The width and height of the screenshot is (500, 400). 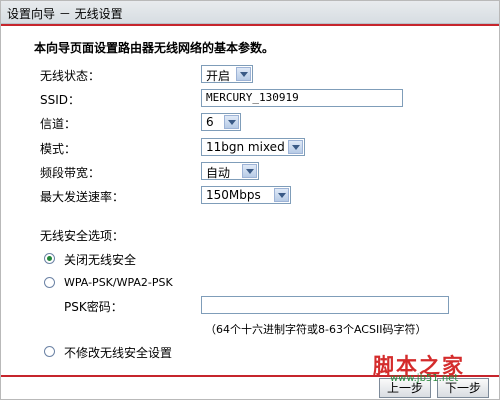 What do you see at coordinates (316, 329) in the screenshot?
I see `psk-hint: （64个十六进制字符或8-63个ACSII码字符）` at bounding box center [316, 329].